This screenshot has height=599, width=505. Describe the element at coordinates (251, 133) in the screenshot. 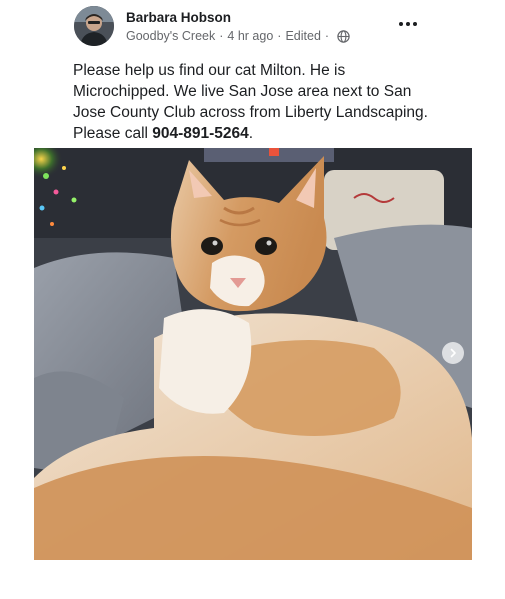

I see `post-text-end: .` at that location.